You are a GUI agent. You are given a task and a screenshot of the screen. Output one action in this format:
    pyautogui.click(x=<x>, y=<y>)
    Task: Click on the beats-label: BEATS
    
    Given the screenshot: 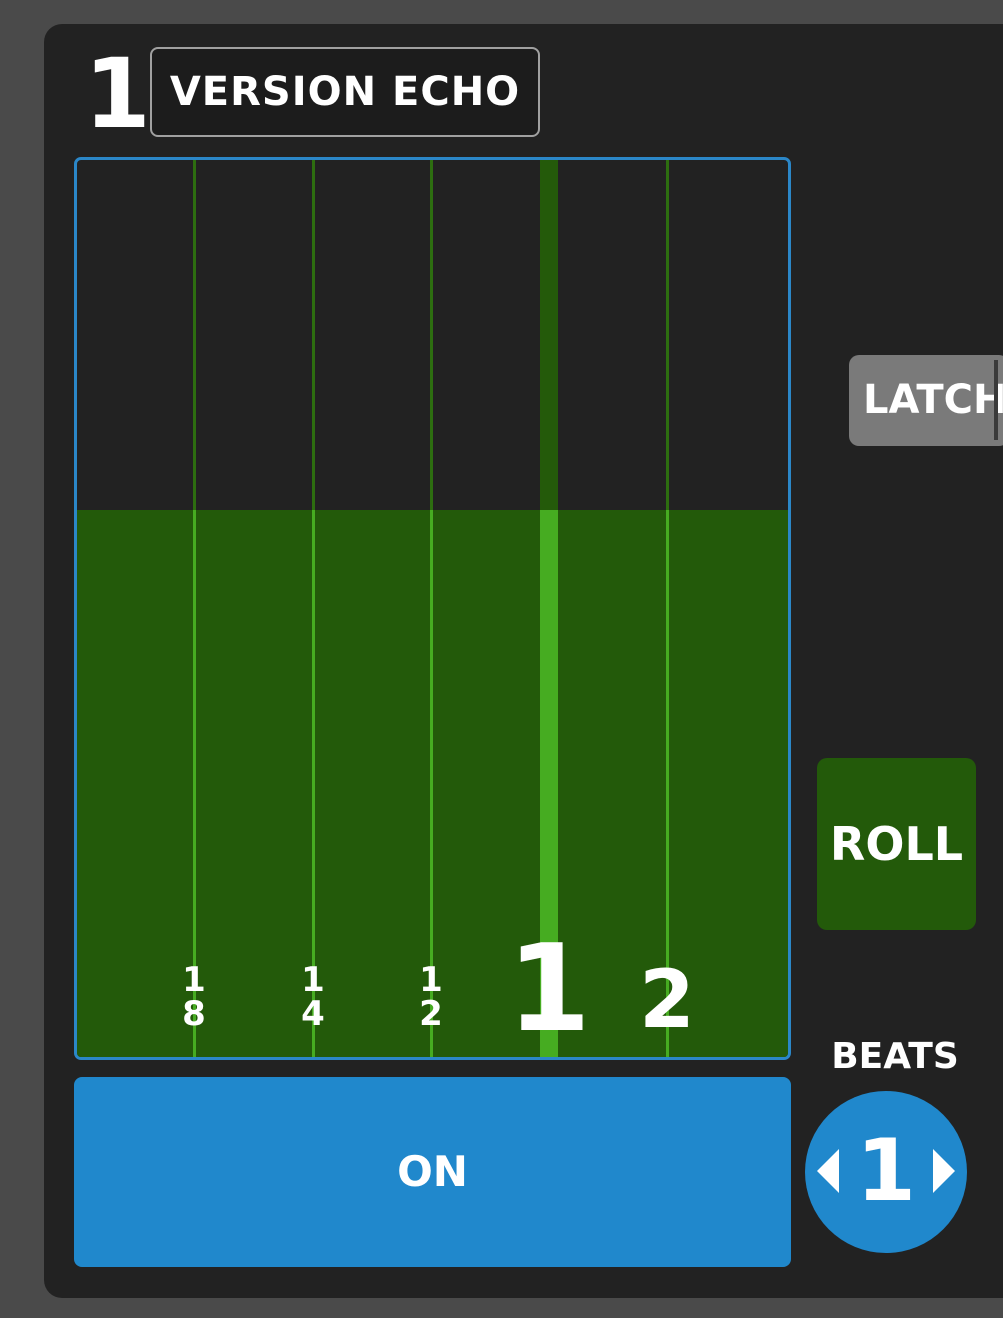 What is the action you would take?
    pyautogui.click(x=895, y=1056)
    